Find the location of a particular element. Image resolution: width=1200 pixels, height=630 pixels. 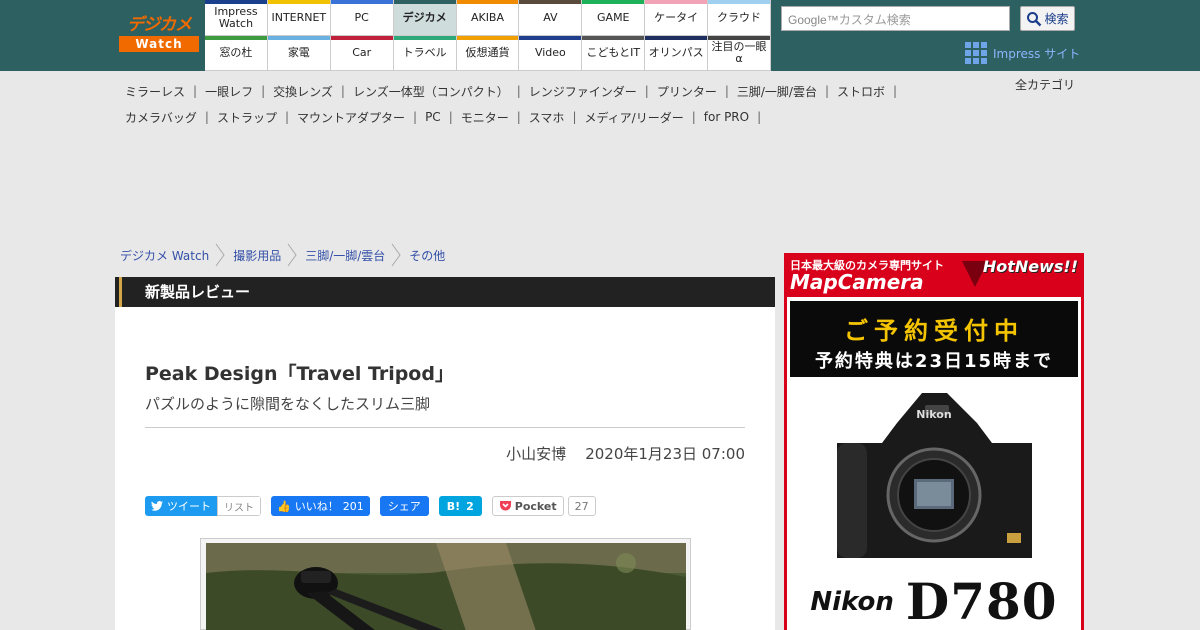

article-photo is located at coordinates (446, 586).